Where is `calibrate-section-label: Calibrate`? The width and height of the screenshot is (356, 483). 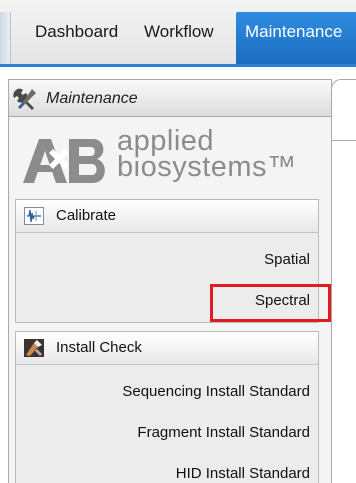 calibrate-section-label: Calibrate is located at coordinates (86, 215).